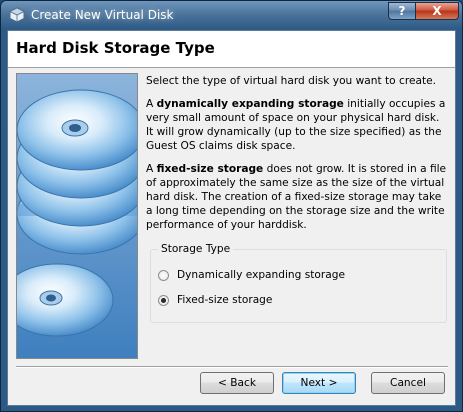 This screenshot has height=412, width=463. What do you see at coordinates (17, 15) in the screenshot?
I see `virtualbox-icon` at bounding box center [17, 15].